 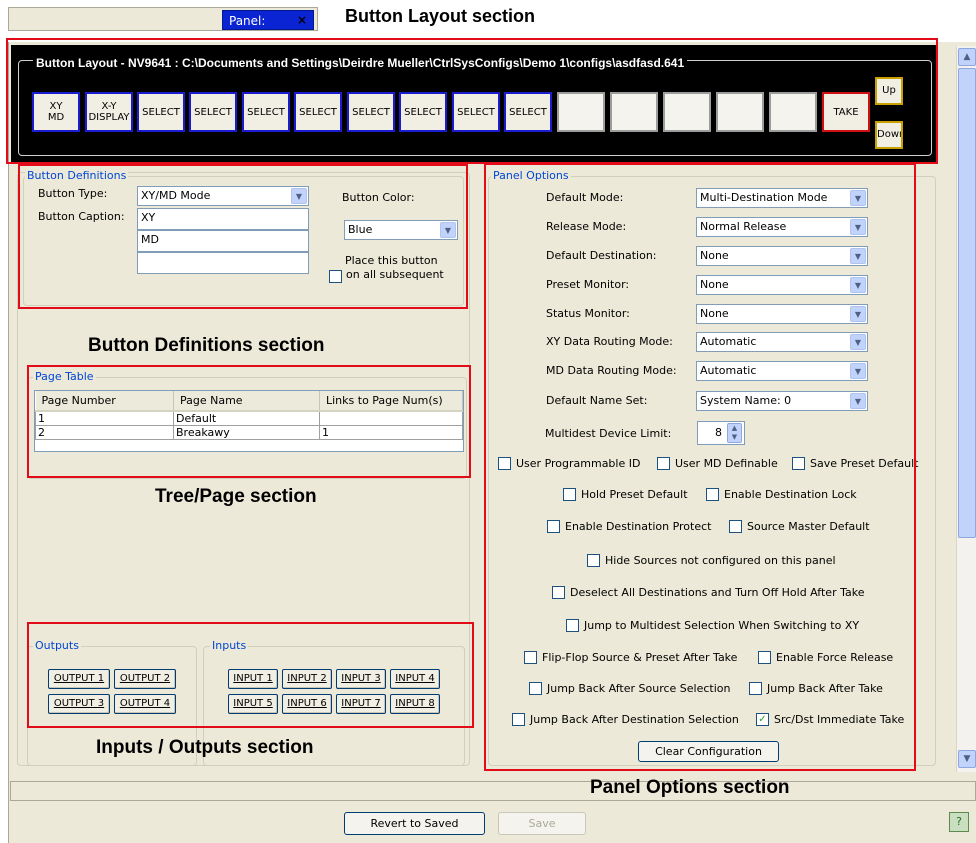 What do you see at coordinates (206, 345) in the screenshot?
I see `callout-button-definitions: Button Definitions section` at bounding box center [206, 345].